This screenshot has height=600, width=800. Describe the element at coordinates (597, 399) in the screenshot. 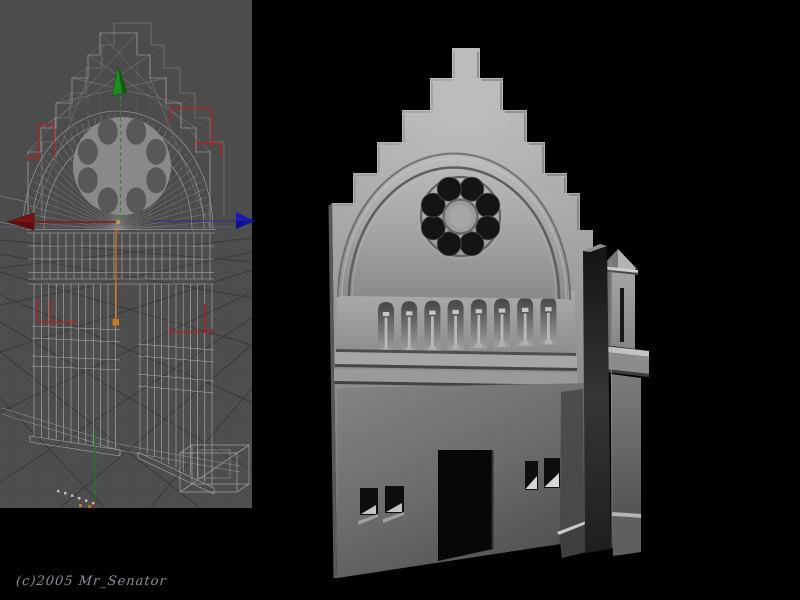

I see `tower-front-pilaster` at that location.